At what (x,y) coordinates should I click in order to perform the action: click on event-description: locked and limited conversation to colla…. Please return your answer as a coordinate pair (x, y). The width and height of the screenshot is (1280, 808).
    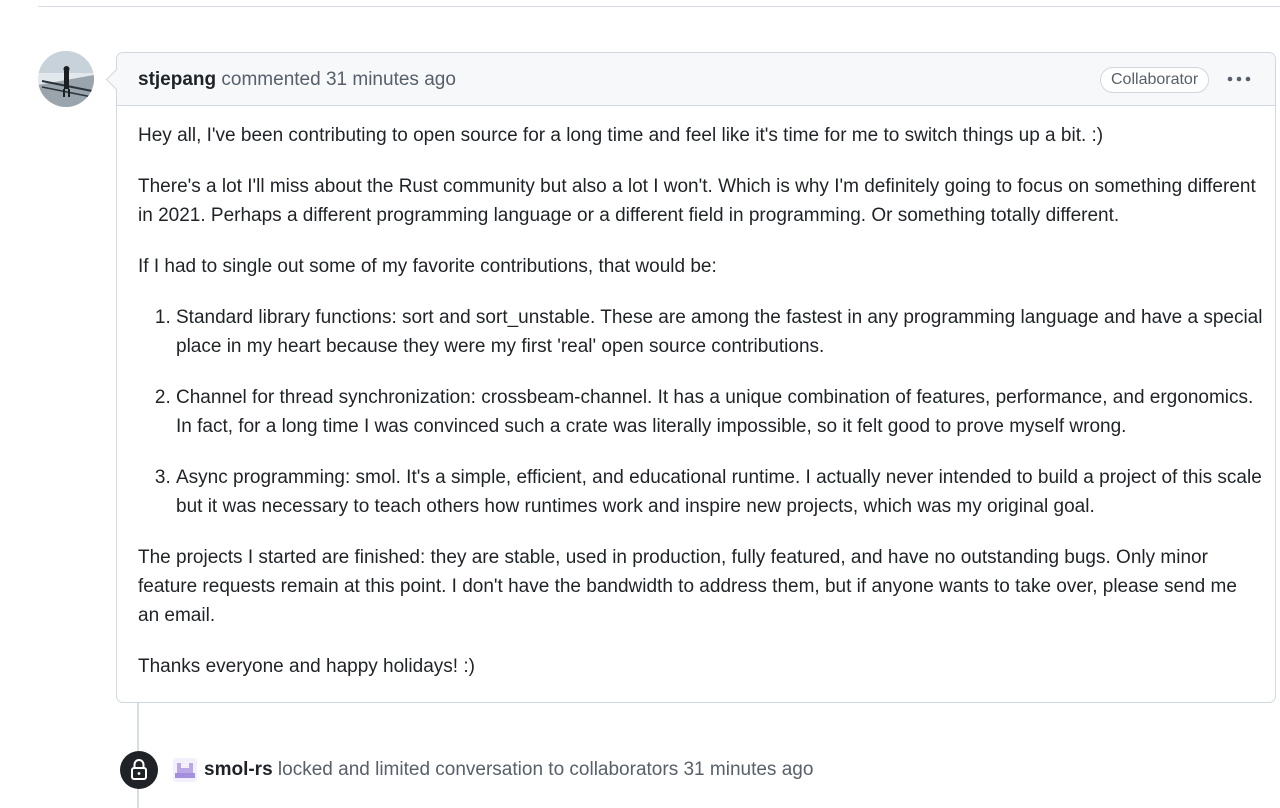
    Looking at the image, I should click on (478, 769).